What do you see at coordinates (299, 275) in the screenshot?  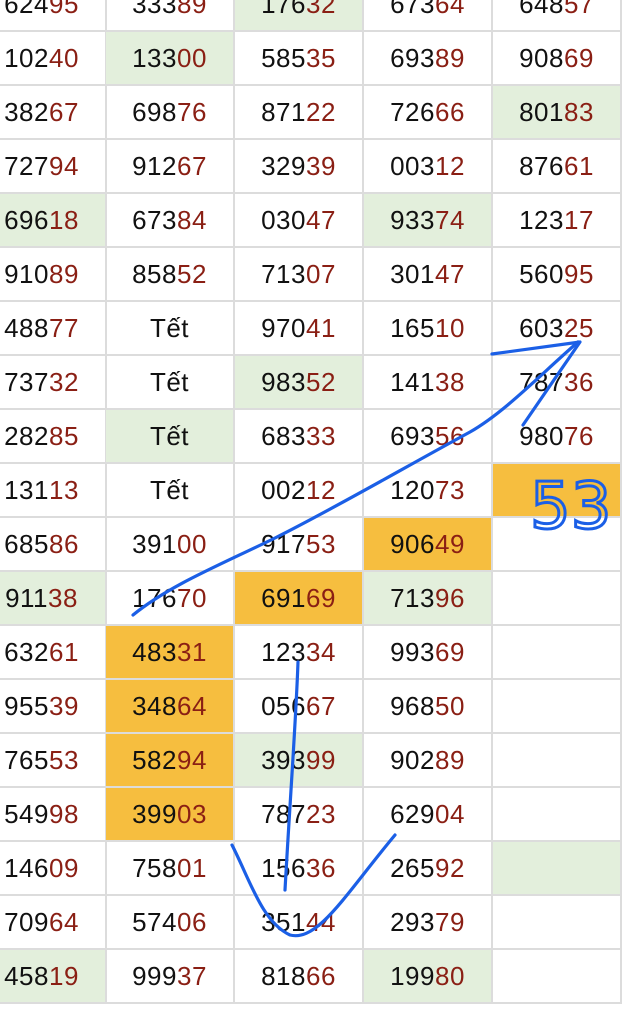 I see `result-cell: 713 07` at bounding box center [299, 275].